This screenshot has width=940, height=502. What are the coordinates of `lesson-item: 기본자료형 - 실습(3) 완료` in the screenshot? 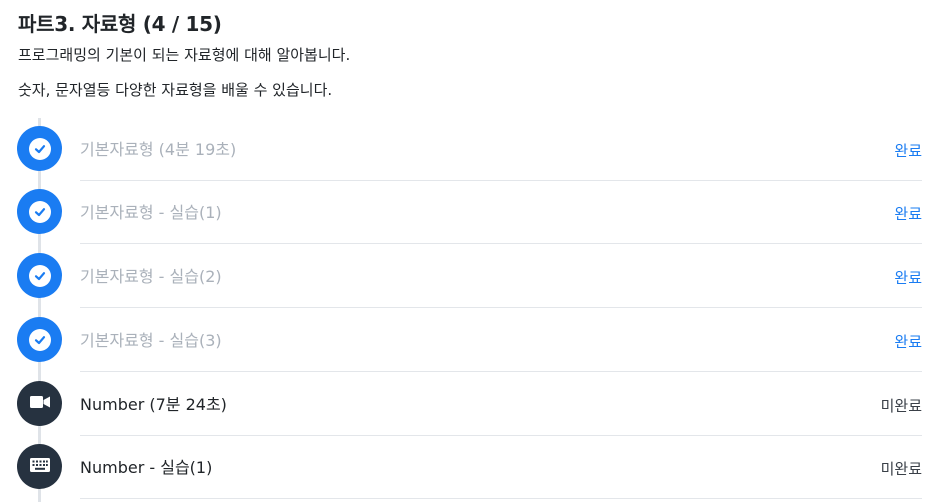 It's located at (470, 340).